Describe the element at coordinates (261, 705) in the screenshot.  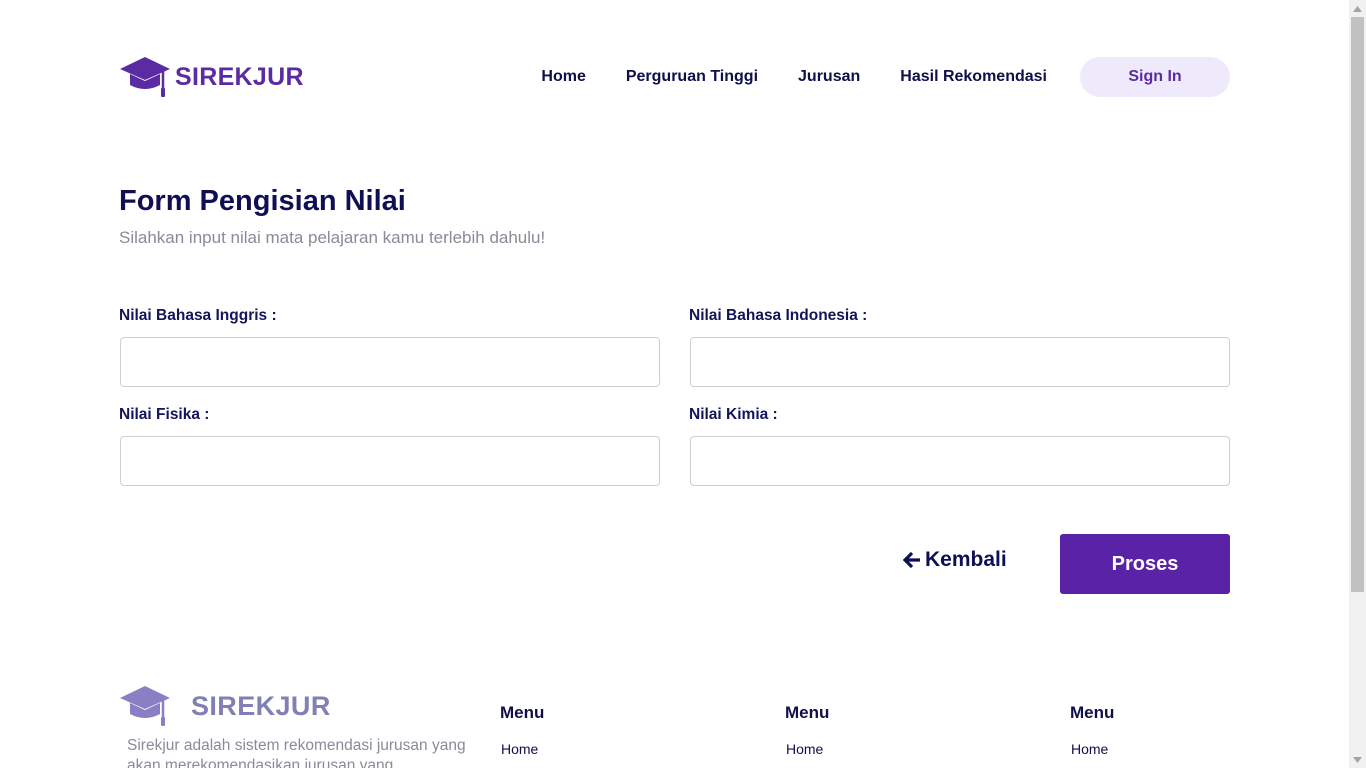
I see `footer-logo-text: SIREKJUR` at that location.